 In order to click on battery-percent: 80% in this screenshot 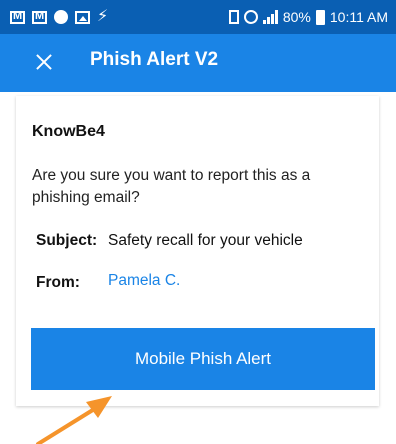, I will do `click(296, 17)`.